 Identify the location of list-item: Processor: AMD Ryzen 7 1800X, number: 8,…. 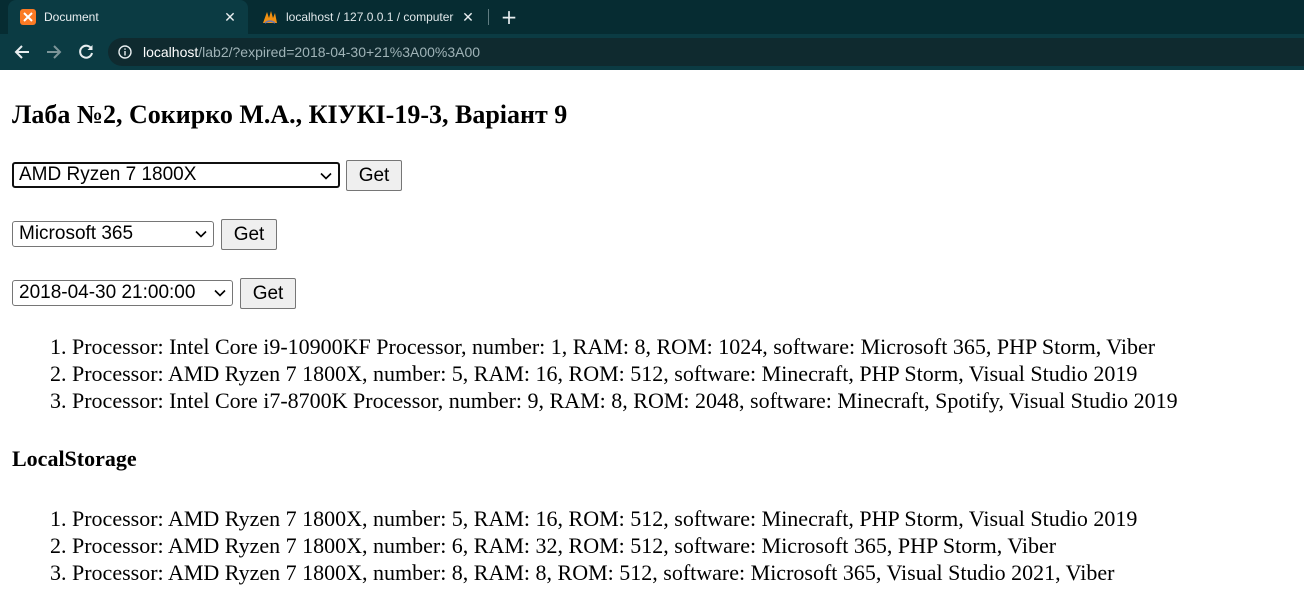
(604, 572).